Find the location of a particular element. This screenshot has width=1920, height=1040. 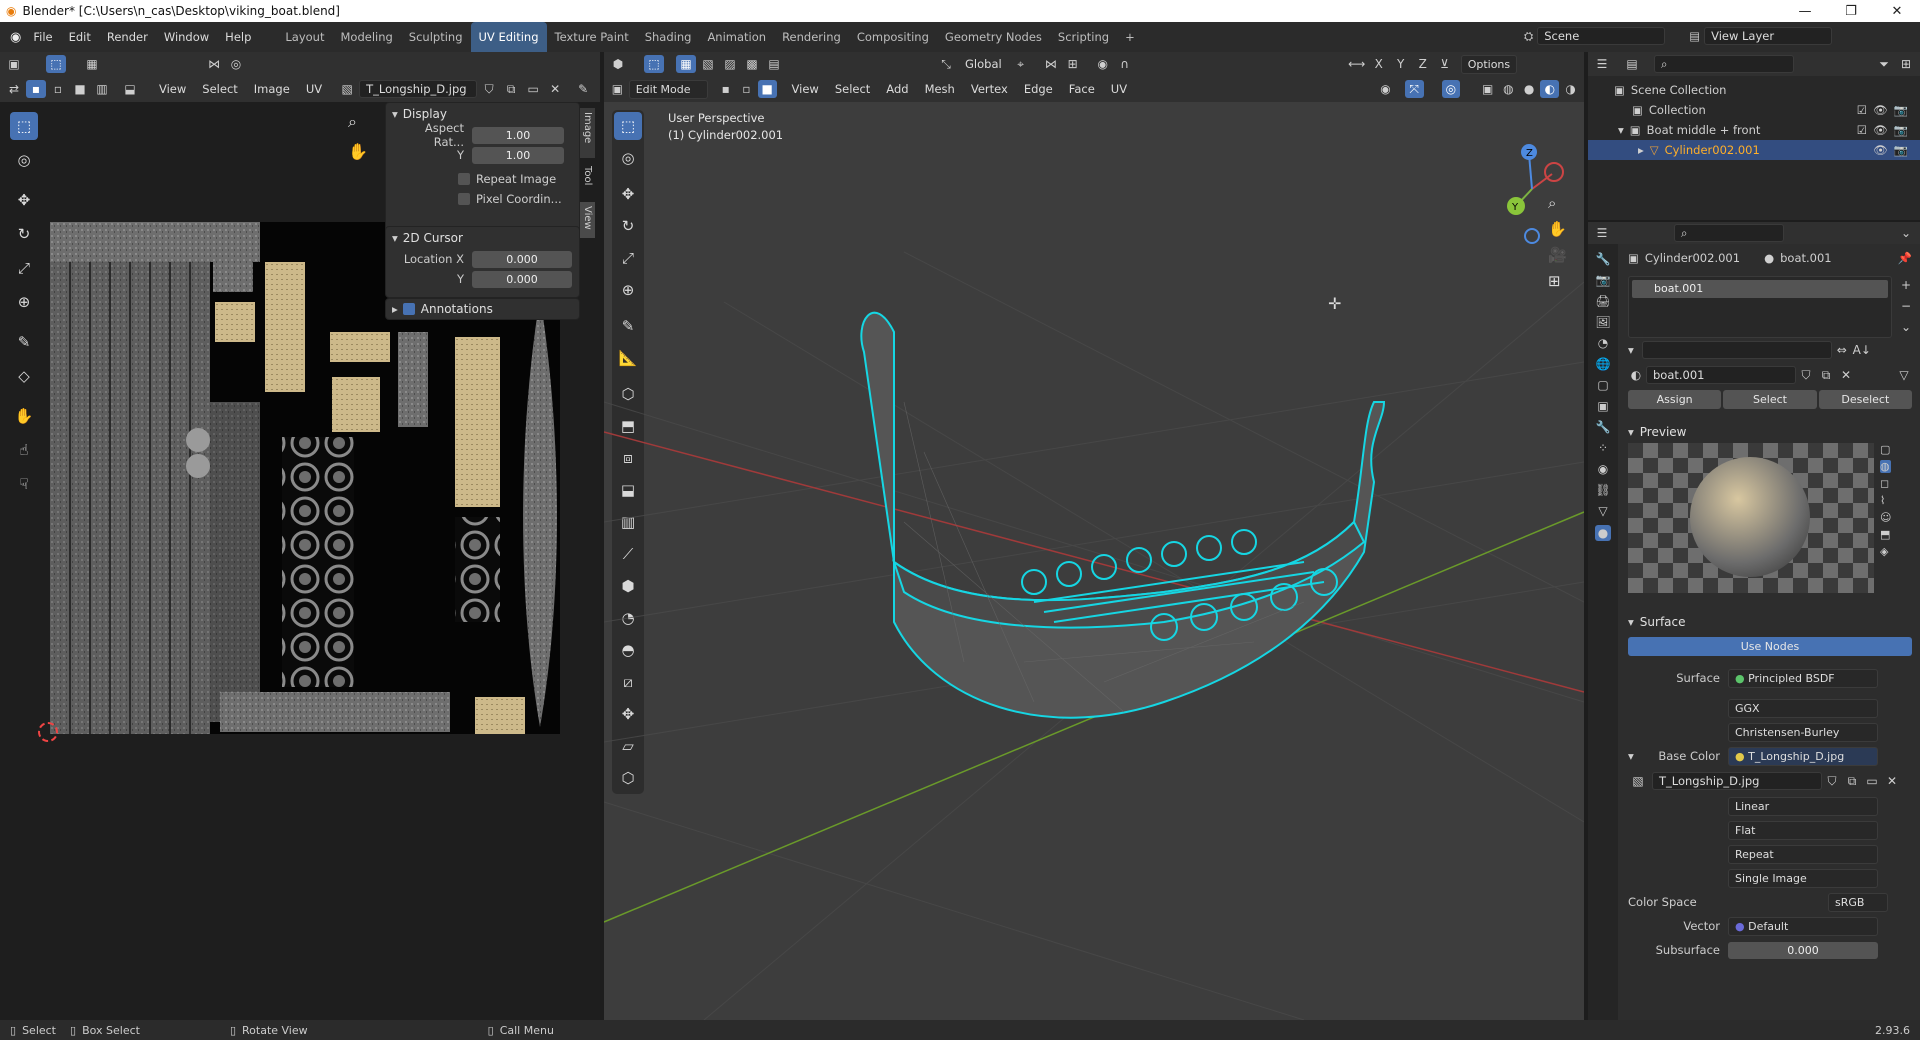

uv-menu-view: View is located at coordinates (172, 89).